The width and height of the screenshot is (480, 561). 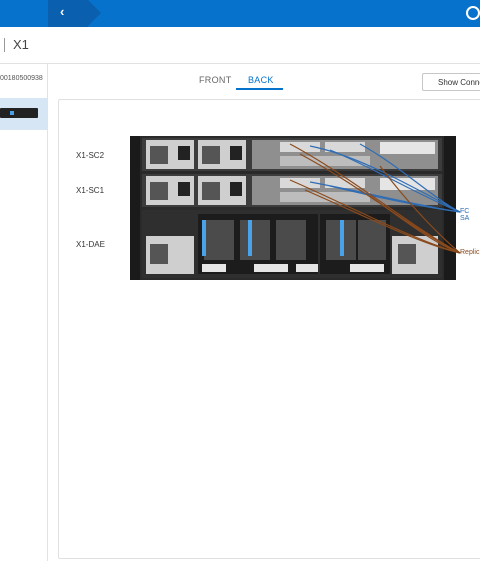 I want to click on appliance-thumbnail-icon, so click(x=19, y=113).